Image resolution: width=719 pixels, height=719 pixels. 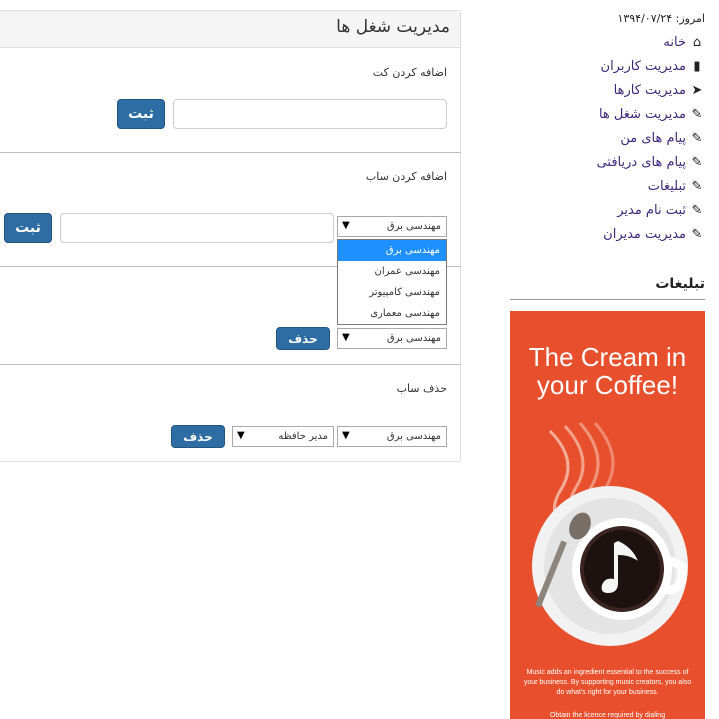 What do you see at coordinates (406, 176) in the screenshot?
I see `add-sub-label: اضافه کردن ساب` at bounding box center [406, 176].